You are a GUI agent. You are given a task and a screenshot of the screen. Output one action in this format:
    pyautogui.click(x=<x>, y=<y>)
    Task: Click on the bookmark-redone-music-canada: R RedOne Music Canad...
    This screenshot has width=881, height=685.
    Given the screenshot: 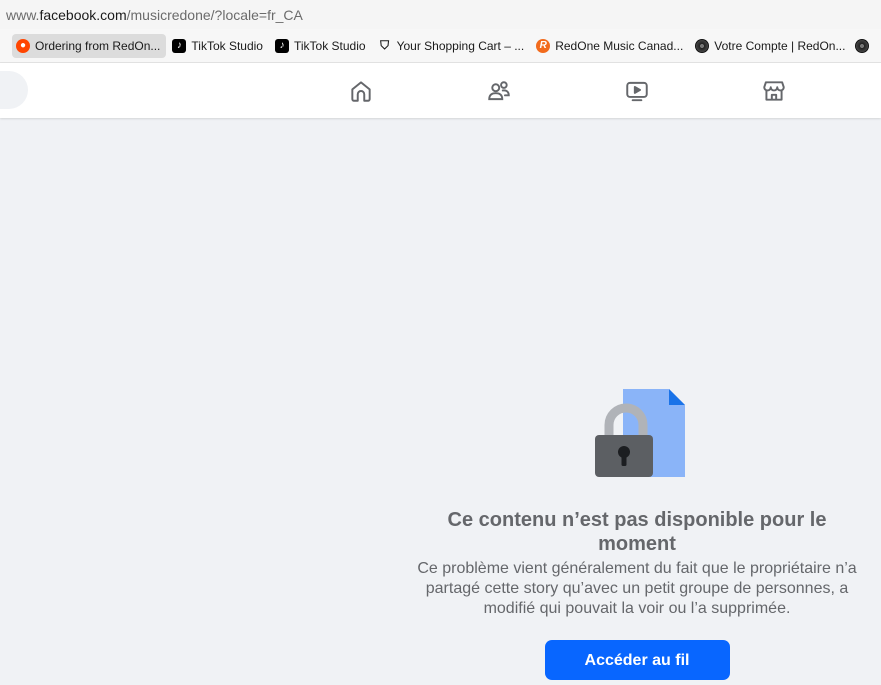 What is the action you would take?
    pyautogui.click(x=610, y=46)
    